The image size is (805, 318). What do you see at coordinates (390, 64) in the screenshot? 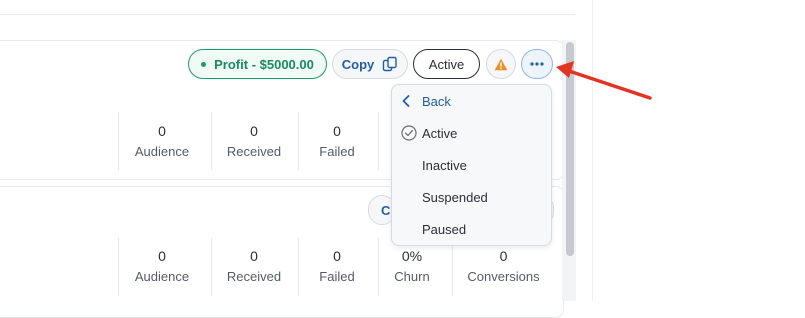
I see `copy-icon` at bounding box center [390, 64].